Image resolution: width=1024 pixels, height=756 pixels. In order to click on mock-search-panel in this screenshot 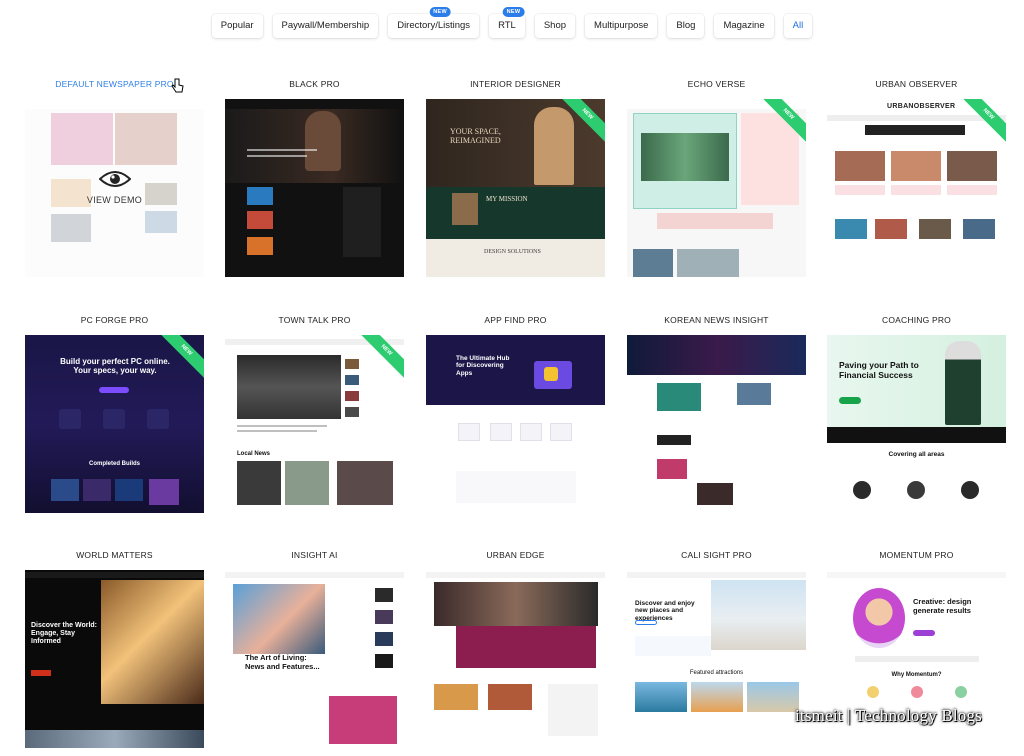, I will do `click(673, 646)`.